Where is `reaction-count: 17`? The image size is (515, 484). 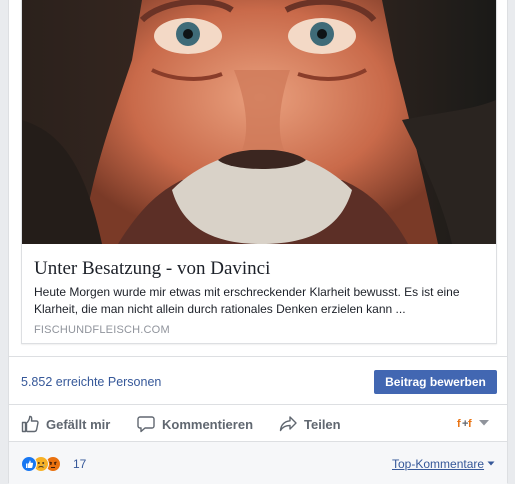 reaction-count: 17 is located at coordinates (79, 464).